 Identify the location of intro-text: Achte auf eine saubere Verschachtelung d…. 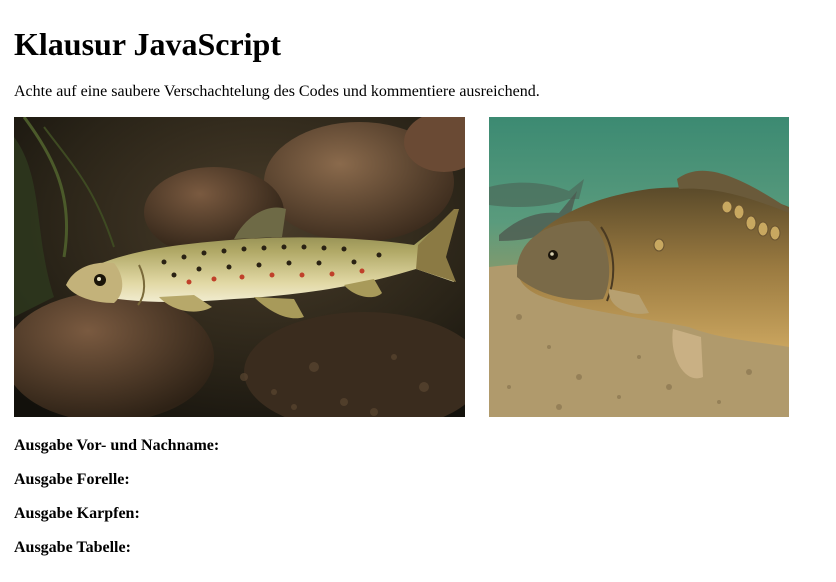
(277, 91).